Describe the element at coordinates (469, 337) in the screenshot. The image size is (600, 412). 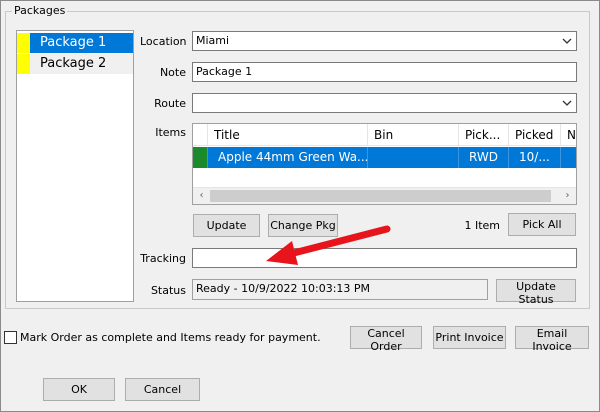
I see `print-invoice-button: Print Invoice` at that location.